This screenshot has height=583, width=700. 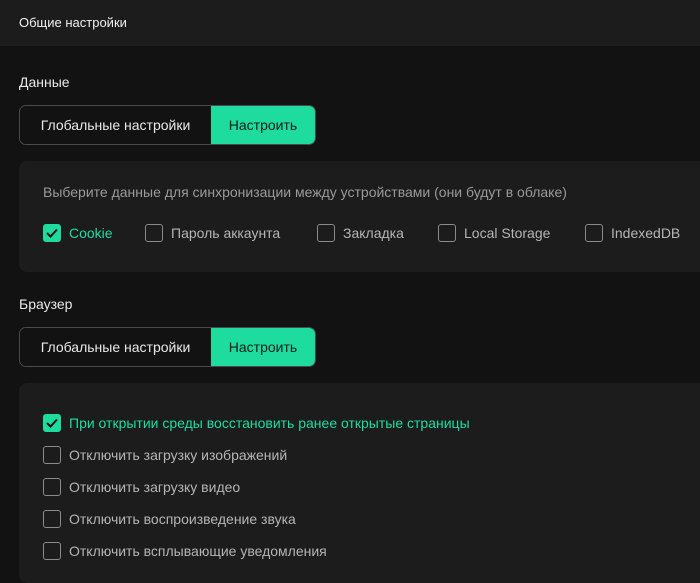 I want to click on data-section-label: Данные, so click(x=44, y=82).